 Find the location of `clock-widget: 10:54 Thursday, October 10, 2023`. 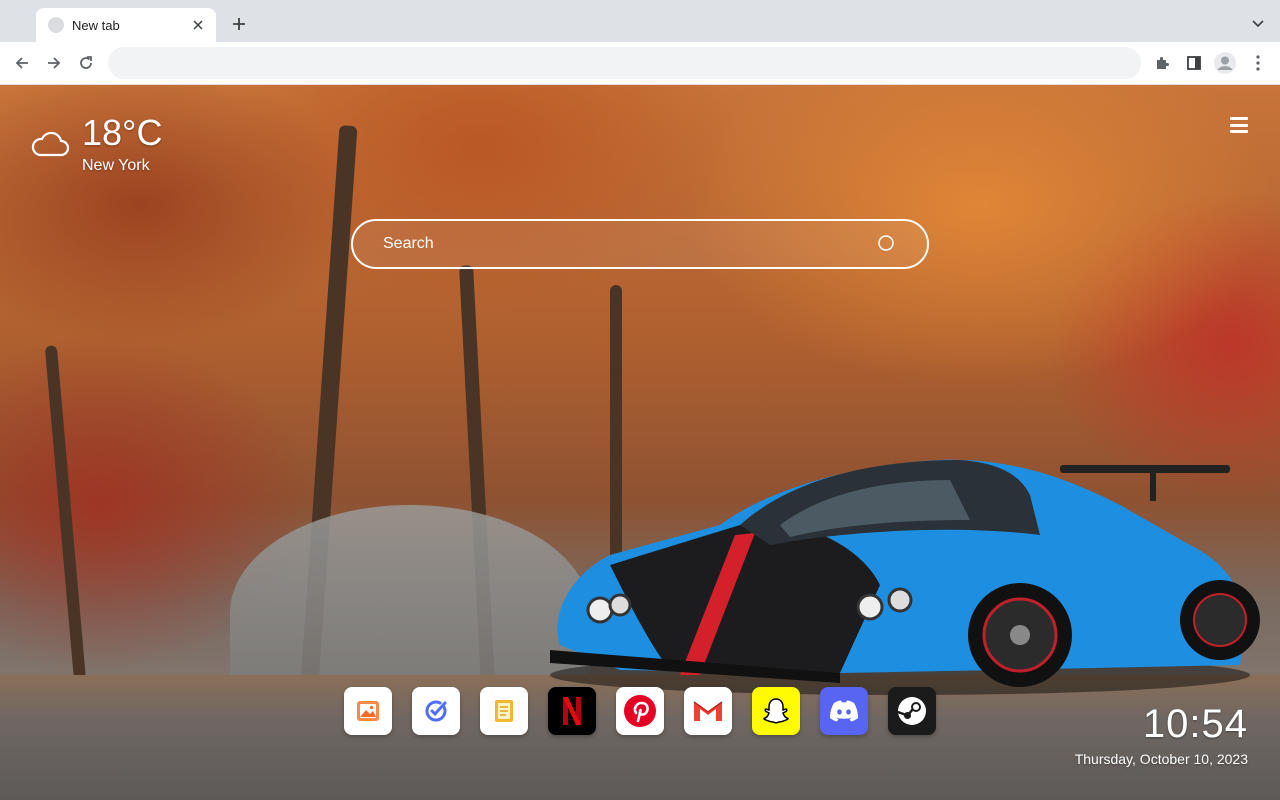

clock-widget: 10:54 Thursday, October 10, 2023 is located at coordinates (1161, 735).